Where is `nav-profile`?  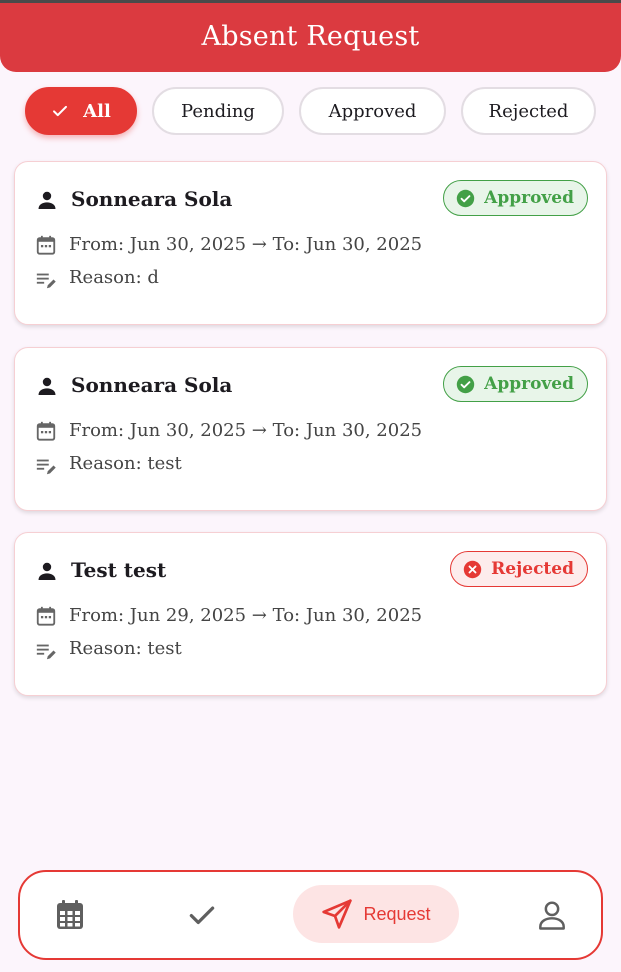
nav-profile is located at coordinates (552, 915).